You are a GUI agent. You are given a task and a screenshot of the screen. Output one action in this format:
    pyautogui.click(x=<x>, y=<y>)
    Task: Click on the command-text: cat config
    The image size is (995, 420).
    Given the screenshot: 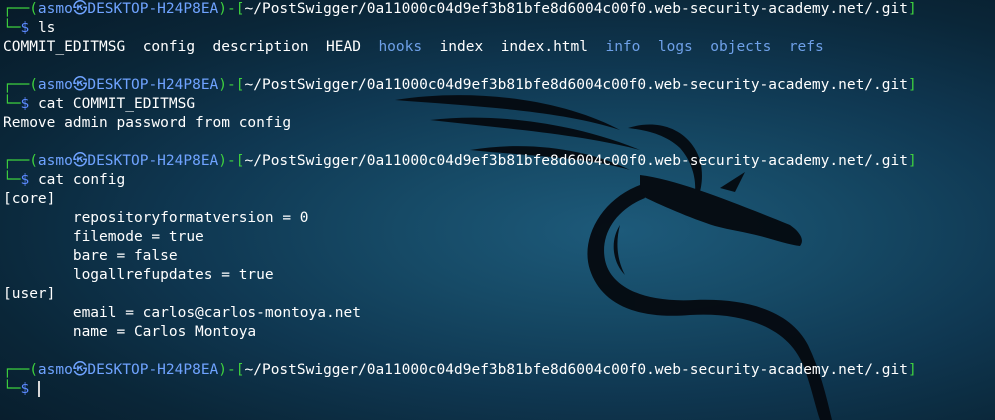 What is the action you would take?
    pyautogui.click(x=81, y=180)
    